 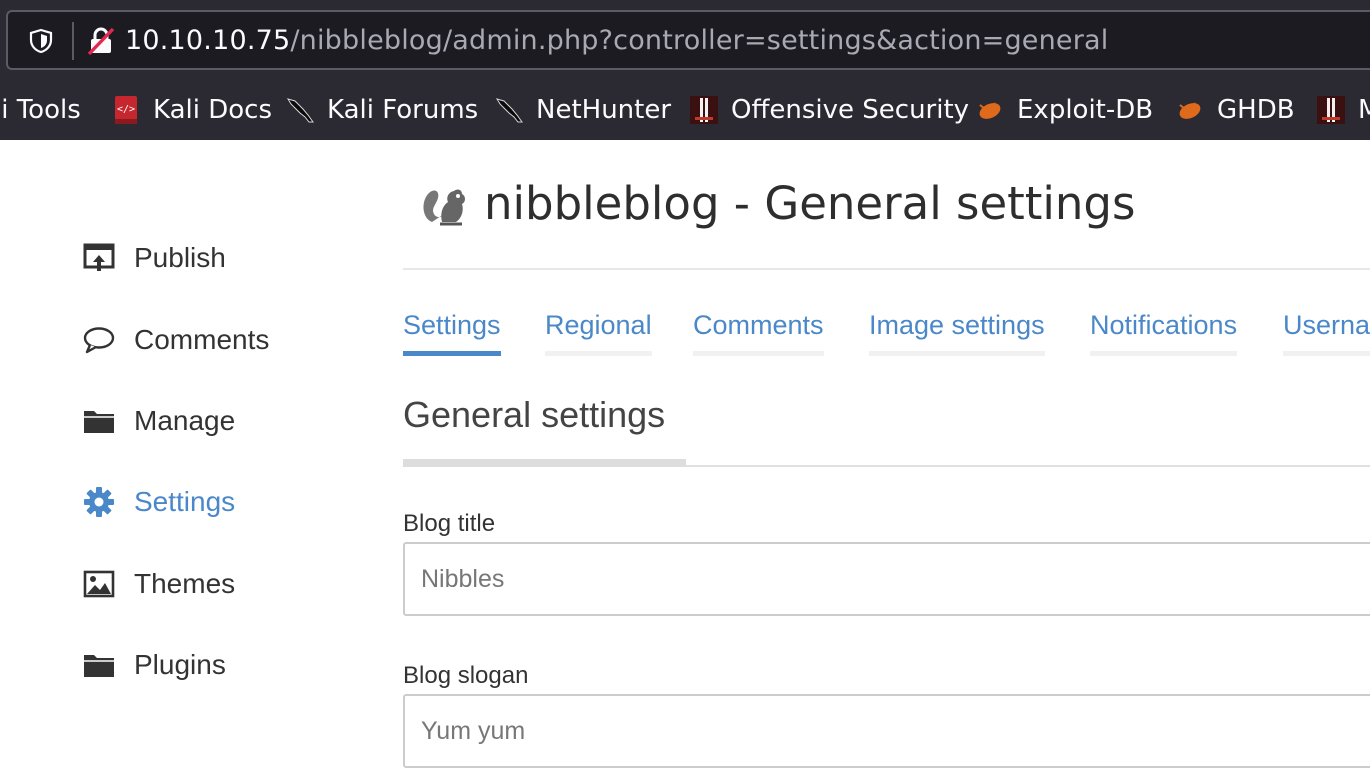 I want to click on bookmark-kali-forums: Kali Forums, so click(x=381, y=110).